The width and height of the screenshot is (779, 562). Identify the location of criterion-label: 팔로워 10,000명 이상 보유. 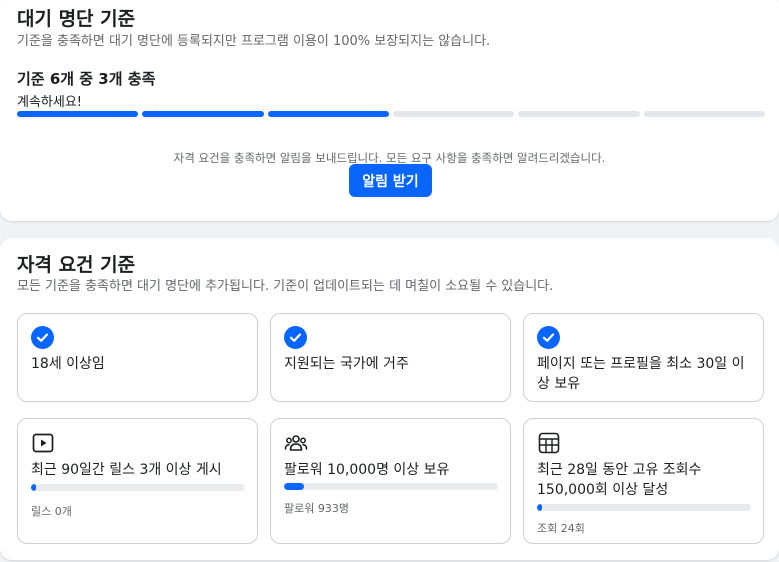
(367, 470).